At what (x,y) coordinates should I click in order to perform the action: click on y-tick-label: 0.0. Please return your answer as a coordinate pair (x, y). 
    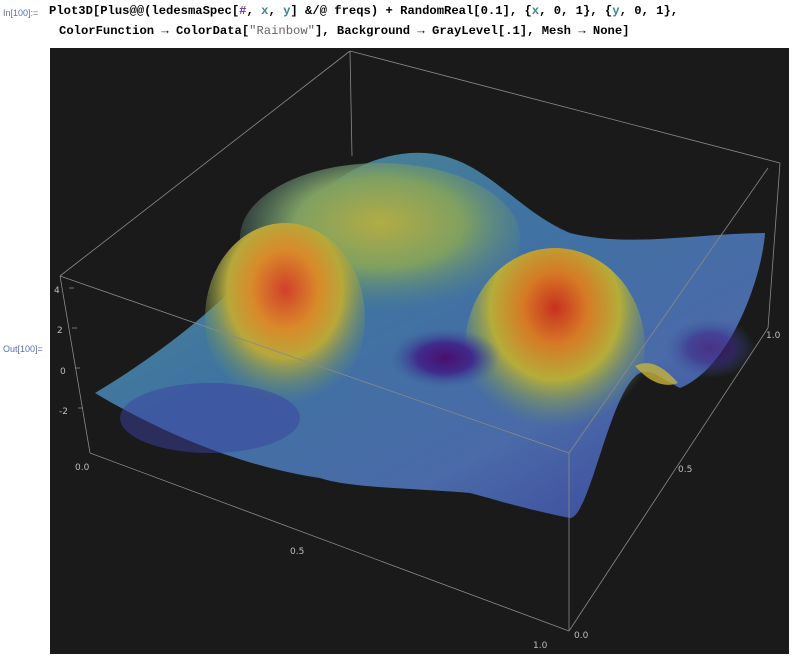
    Looking at the image, I should click on (581, 636).